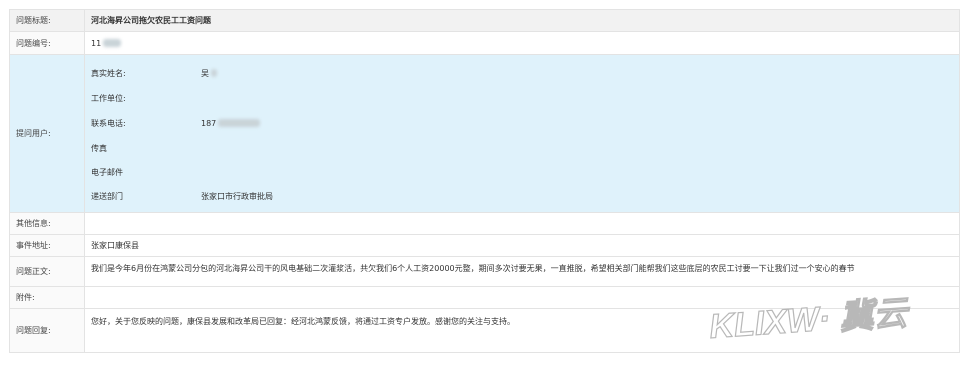 The height and width of the screenshot is (367, 960). What do you see at coordinates (146, 148) in the screenshot?
I see `user-field-fax: 传真` at bounding box center [146, 148].